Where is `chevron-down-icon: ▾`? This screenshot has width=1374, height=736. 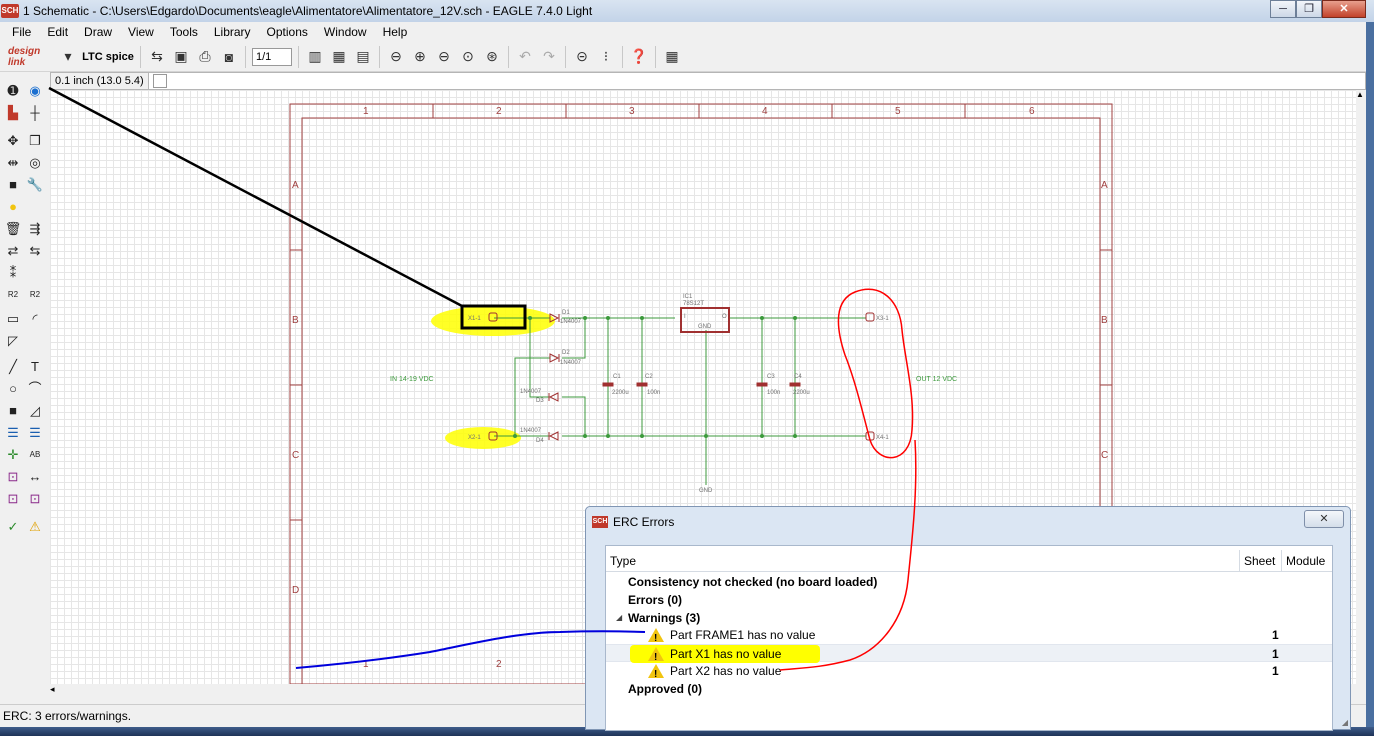 chevron-down-icon: ▾ is located at coordinates (68, 57).